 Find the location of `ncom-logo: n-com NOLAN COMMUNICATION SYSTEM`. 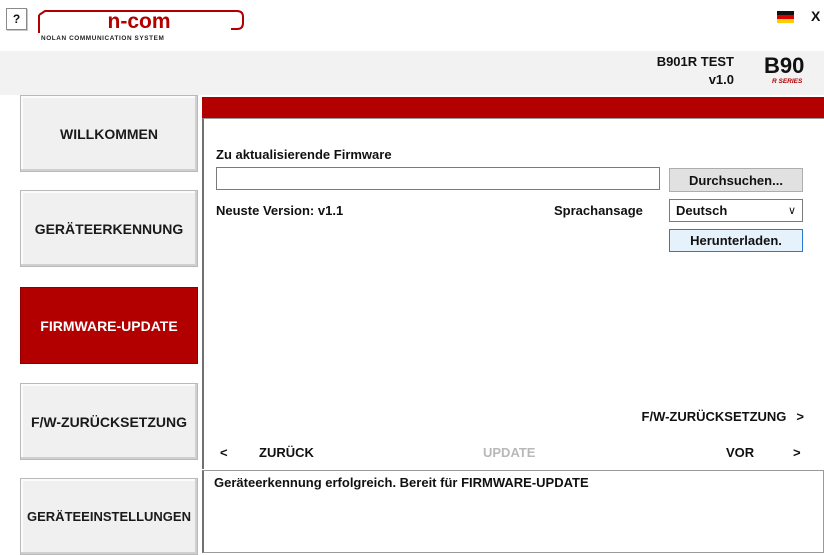

ncom-logo: n-com NOLAN COMMUNICATION SYSTEM is located at coordinates (141, 26).